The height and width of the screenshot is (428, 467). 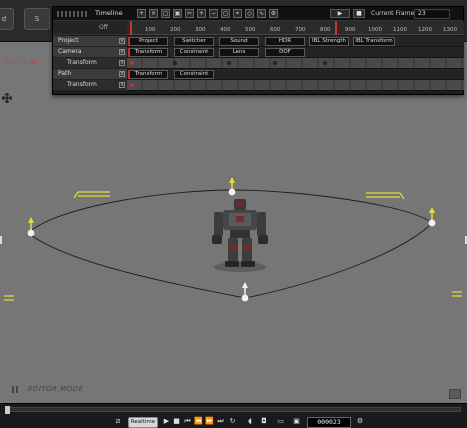 What do you see at coordinates (336, 28) in the screenshot?
I see `playhead-marker` at bounding box center [336, 28].